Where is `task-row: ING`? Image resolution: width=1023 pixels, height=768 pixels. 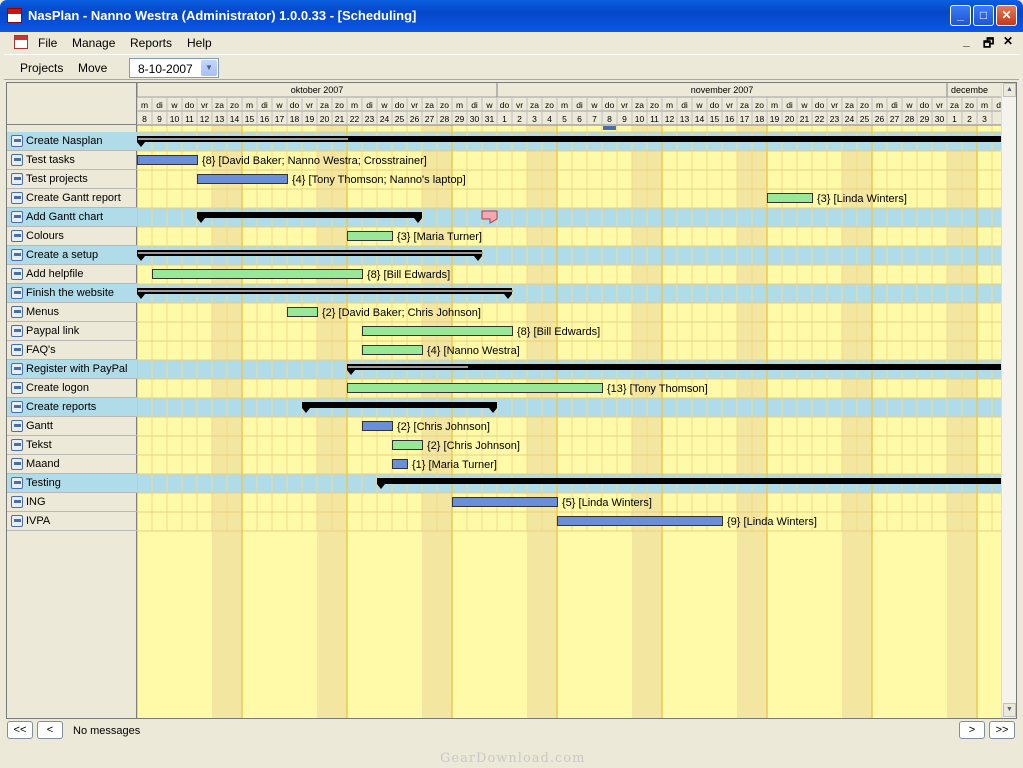 task-row: ING is located at coordinates (72, 502).